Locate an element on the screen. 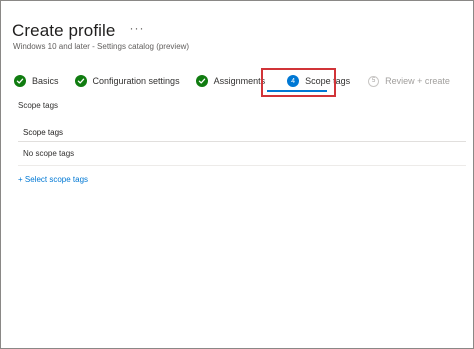 This screenshot has height=349, width=474. table-row: No scope tags is located at coordinates (242, 154).